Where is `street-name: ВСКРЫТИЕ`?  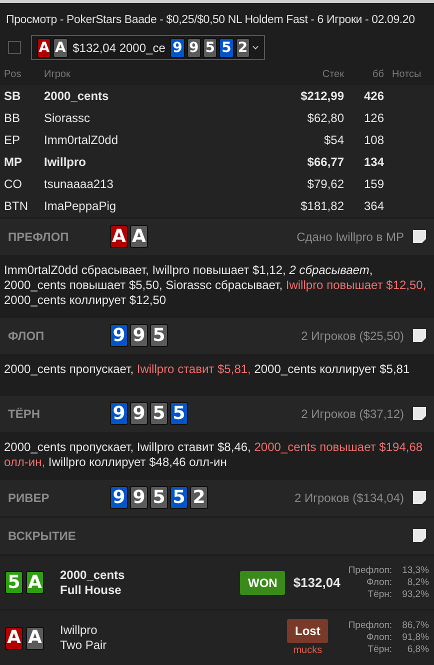
street-name: ВСКРЫТИЕ is located at coordinates (42, 536).